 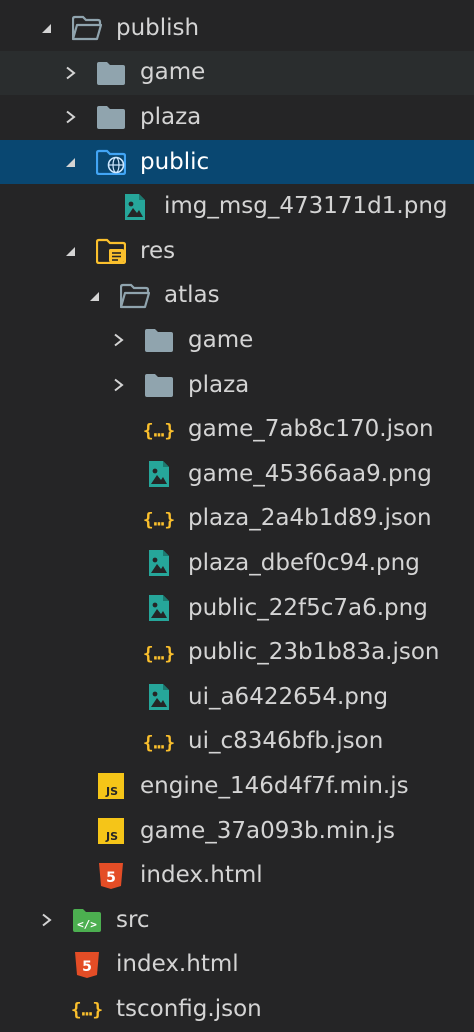 I want to click on tree-item-public-23b1b83a-json: {…} public_23b1b83a.json, so click(x=237, y=652).